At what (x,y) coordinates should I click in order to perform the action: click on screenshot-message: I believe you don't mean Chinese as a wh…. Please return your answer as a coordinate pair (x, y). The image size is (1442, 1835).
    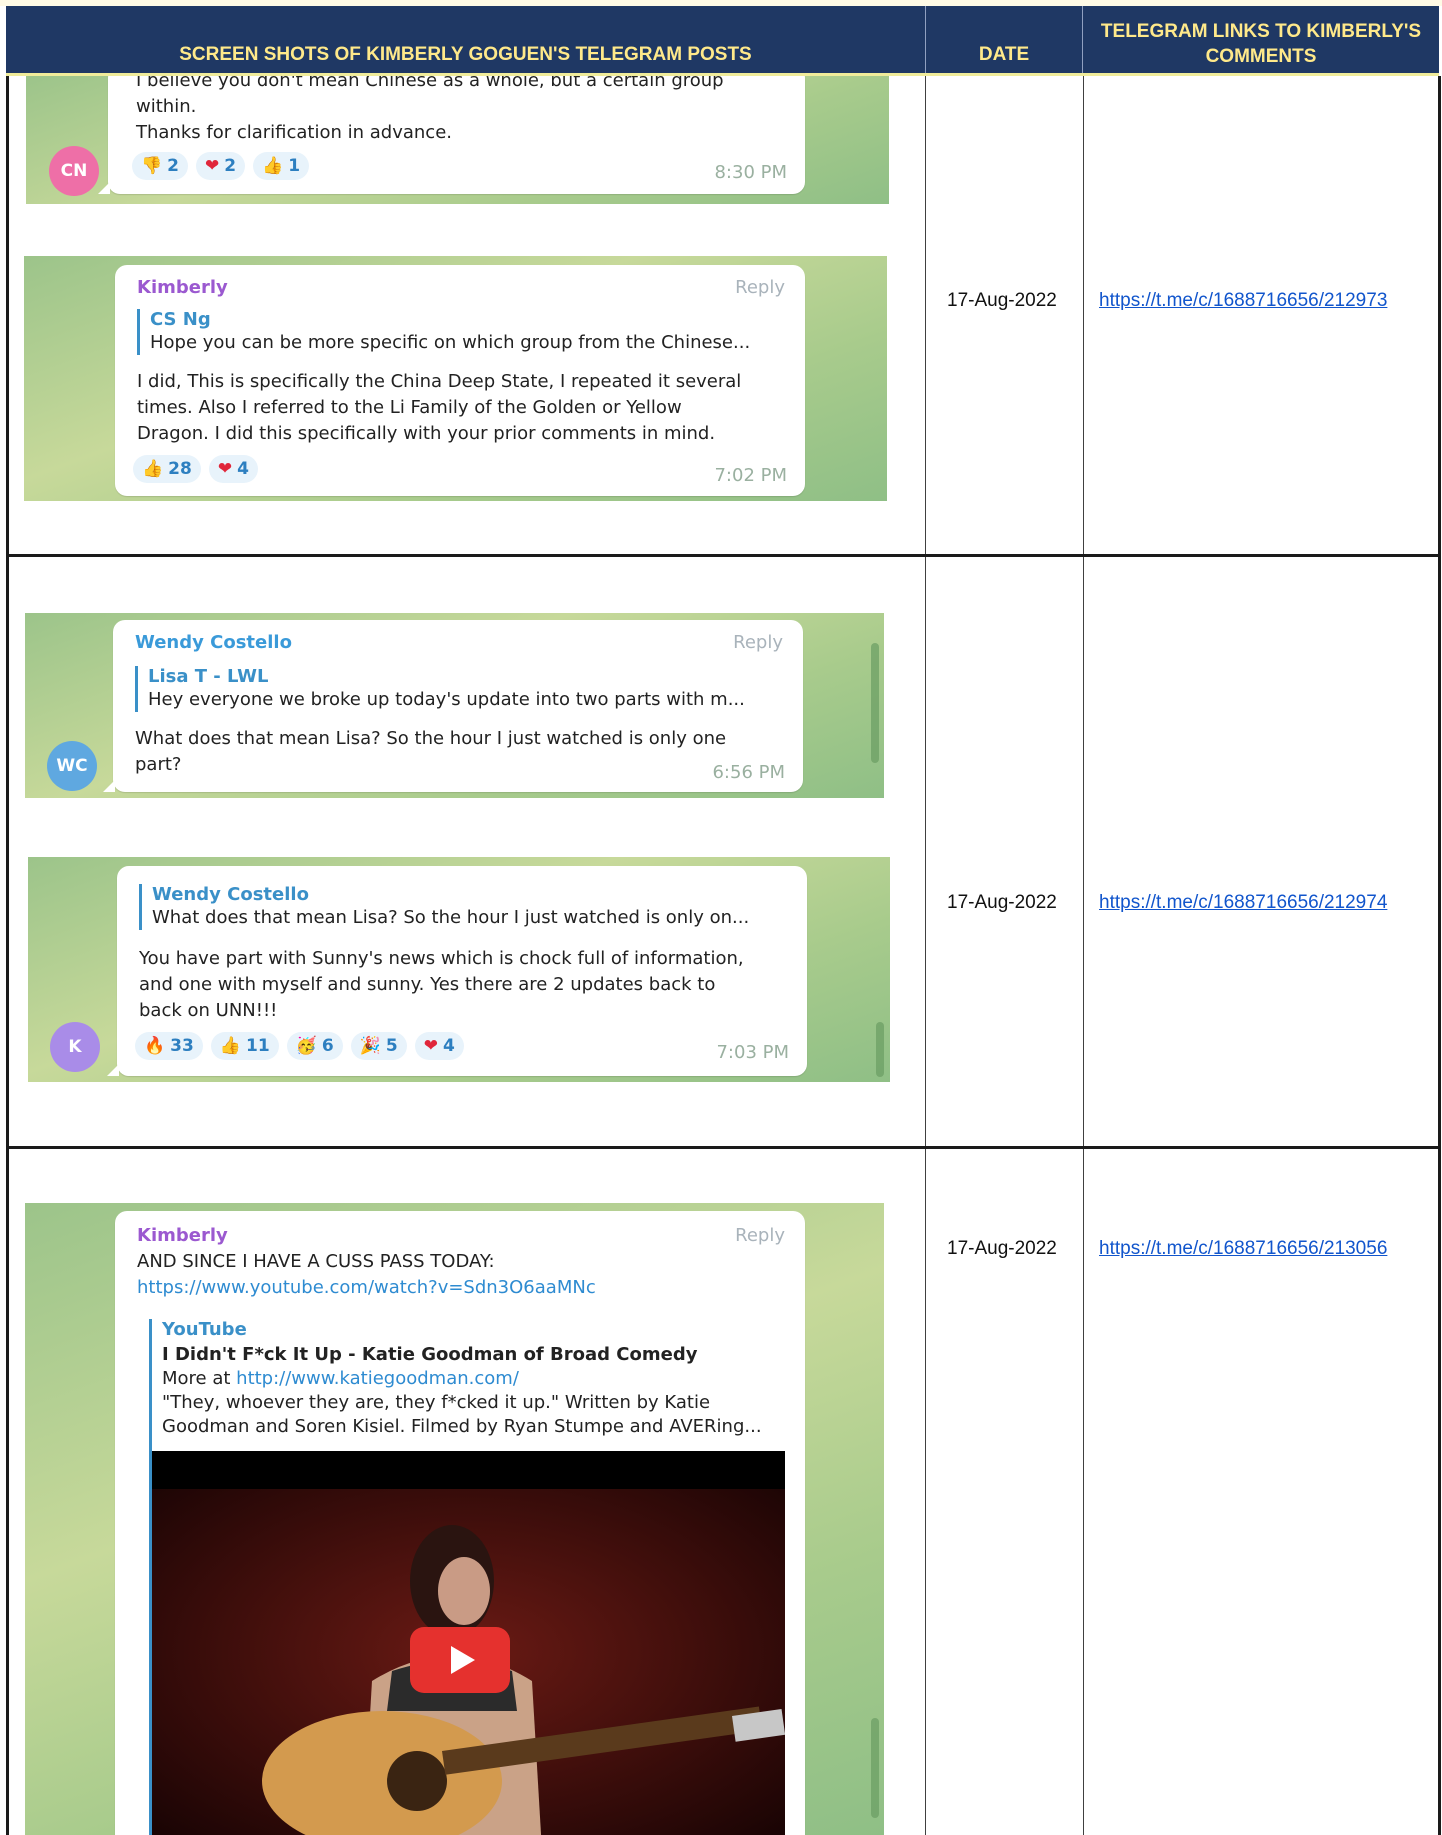
    Looking at the image, I should click on (457, 140).